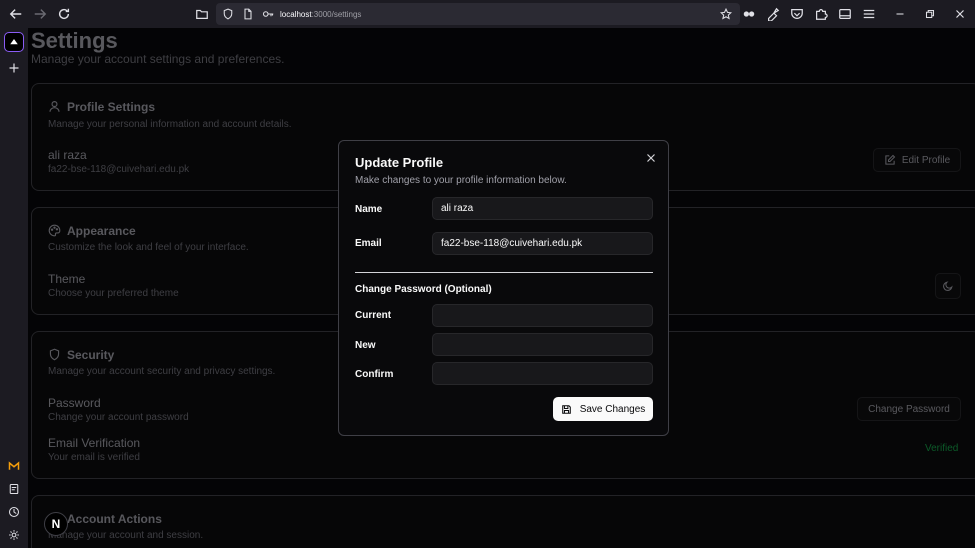 The height and width of the screenshot is (548, 975). What do you see at coordinates (542, 344) in the screenshot?
I see `new-password-input` at bounding box center [542, 344].